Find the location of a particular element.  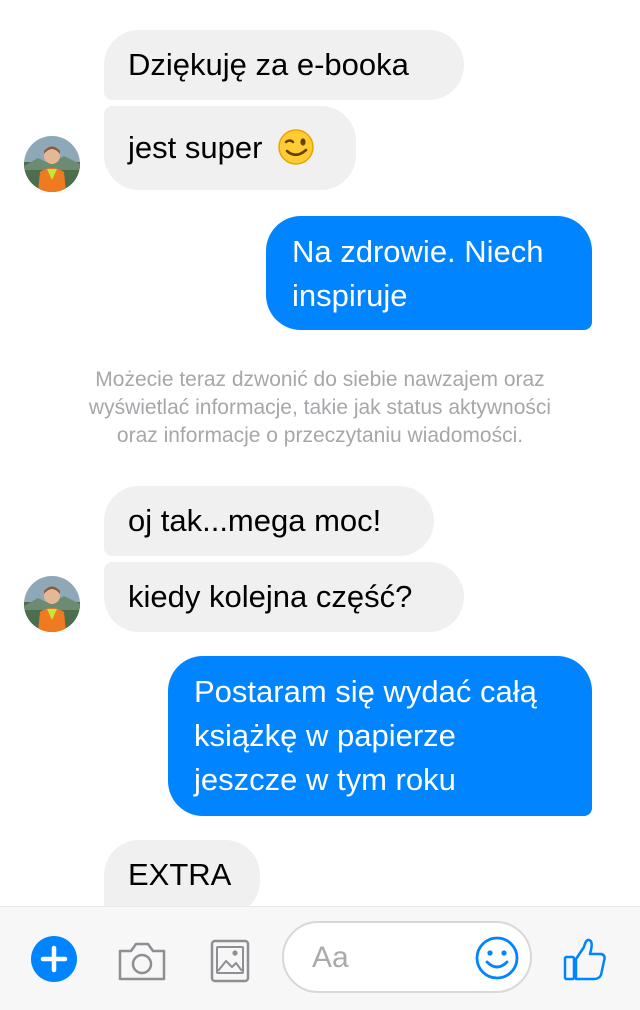

incoming-message: jest super is located at coordinates (230, 148).